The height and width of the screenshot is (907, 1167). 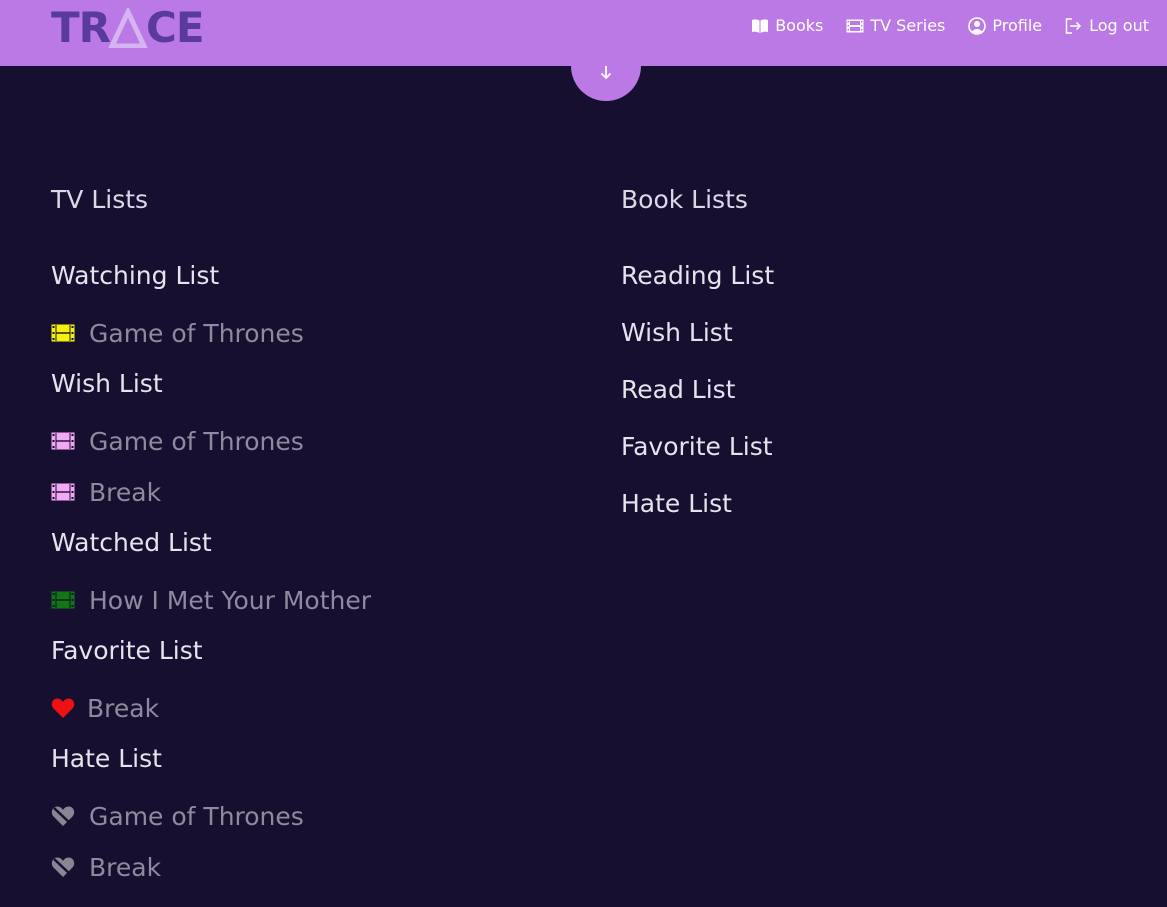 What do you see at coordinates (950, 25) in the screenshot?
I see `nav-links: Books TV Series Profile Log out` at bounding box center [950, 25].